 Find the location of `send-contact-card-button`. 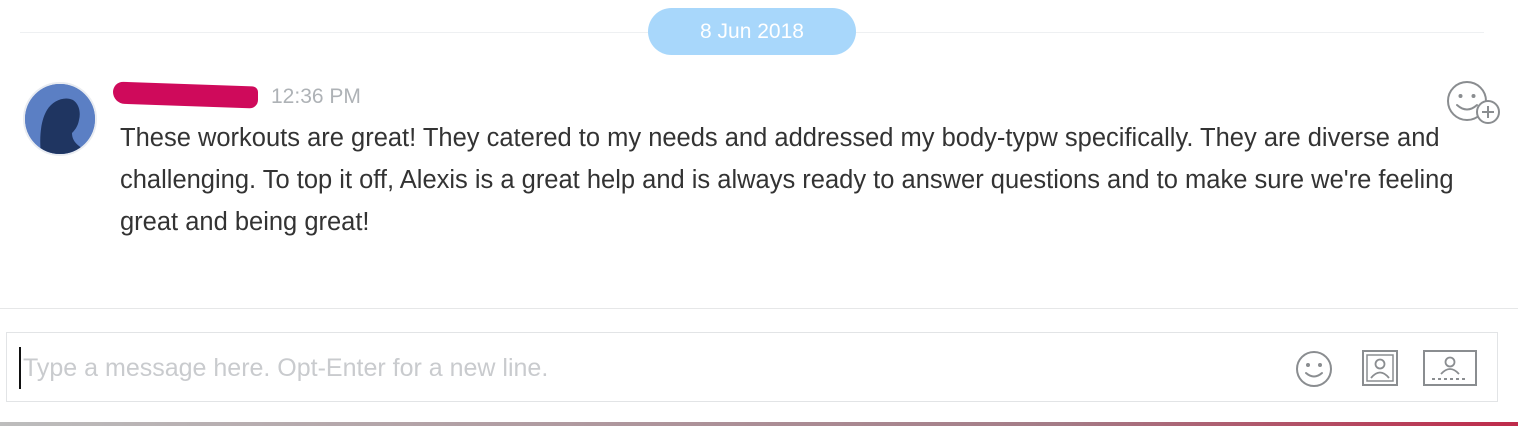

send-contact-card-button is located at coordinates (1380, 370).